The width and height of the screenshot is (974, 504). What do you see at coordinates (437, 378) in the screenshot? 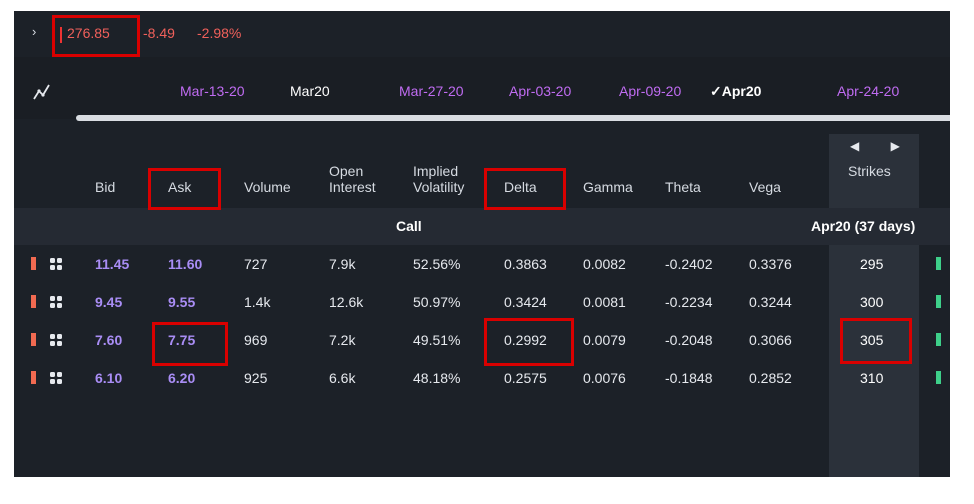
I see `iv-cell: 48.18%` at bounding box center [437, 378].